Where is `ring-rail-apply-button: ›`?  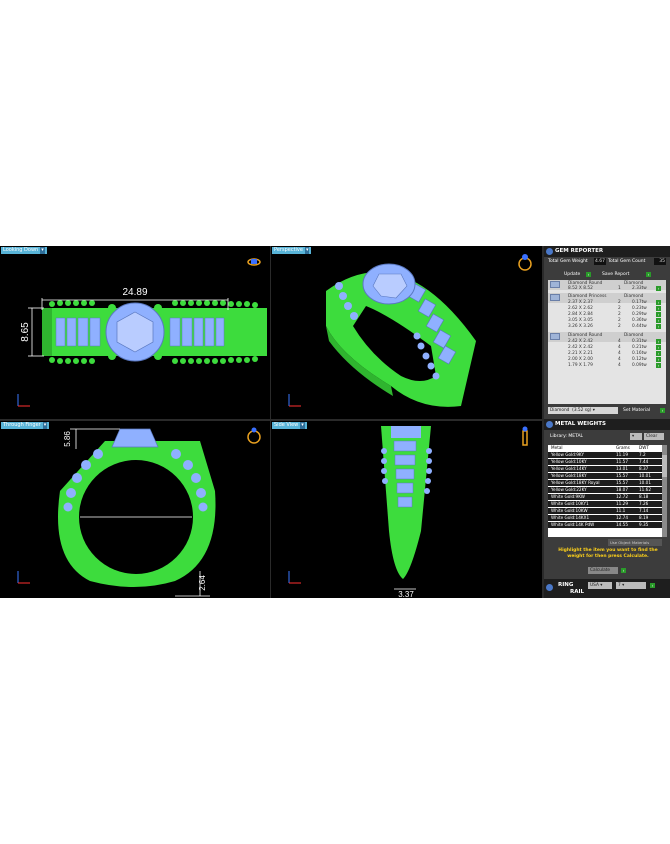
ring-rail-apply-button: › is located at coordinates (652, 585).